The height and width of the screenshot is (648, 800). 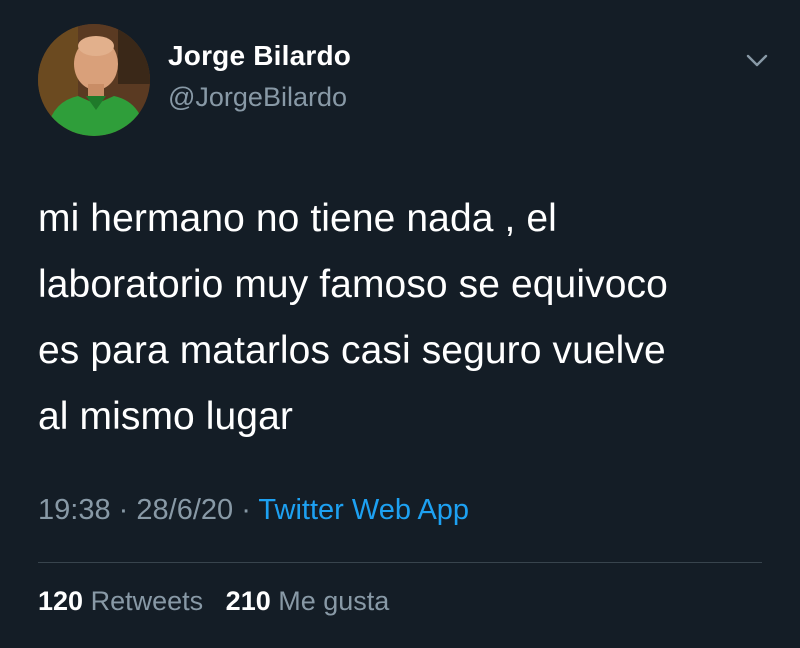 I want to click on tweet-stats: 120 Retweets 210 Me gusta, so click(x=213, y=601).